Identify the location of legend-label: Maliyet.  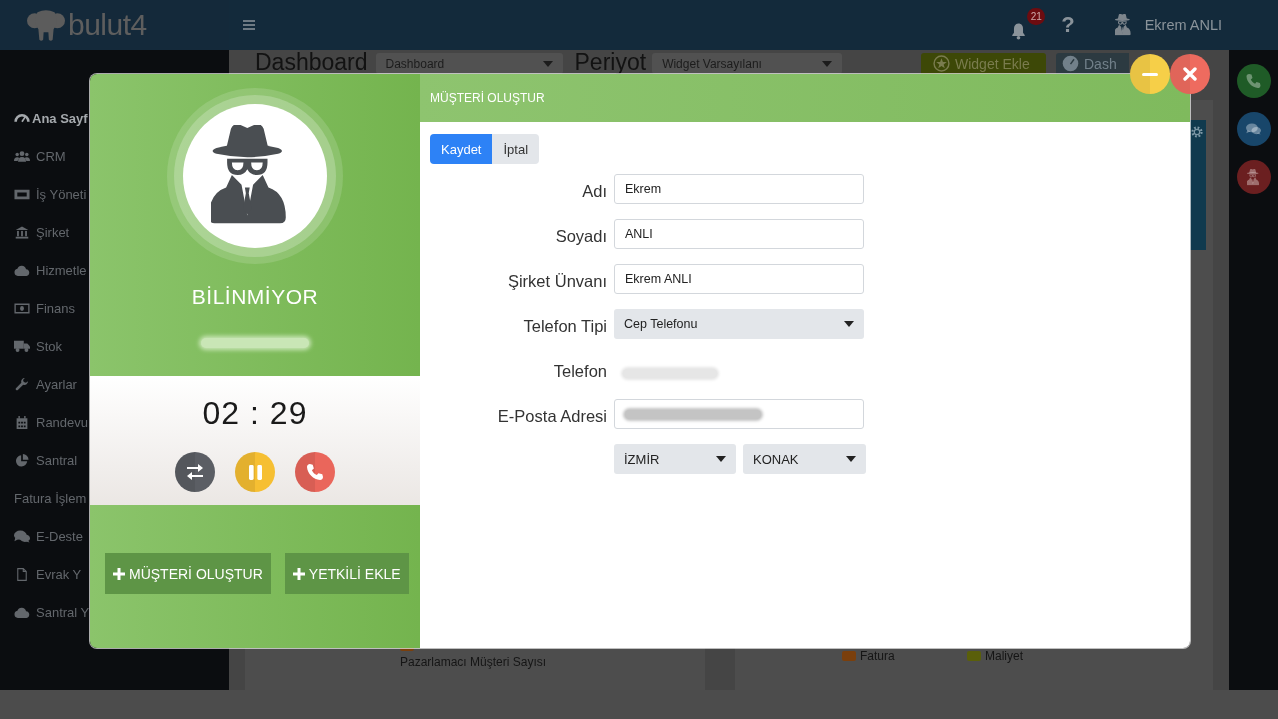
(1004, 656).